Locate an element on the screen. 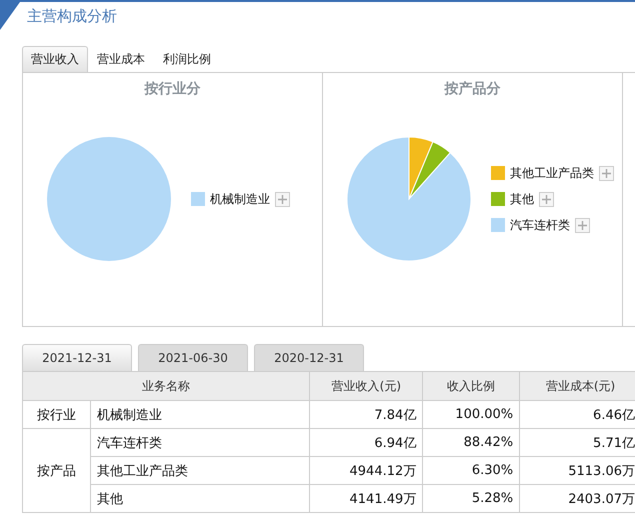 Image resolution: width=635 pixels, height=517 pixels. tab: 利润比例 is located at coordinates (187, 59).